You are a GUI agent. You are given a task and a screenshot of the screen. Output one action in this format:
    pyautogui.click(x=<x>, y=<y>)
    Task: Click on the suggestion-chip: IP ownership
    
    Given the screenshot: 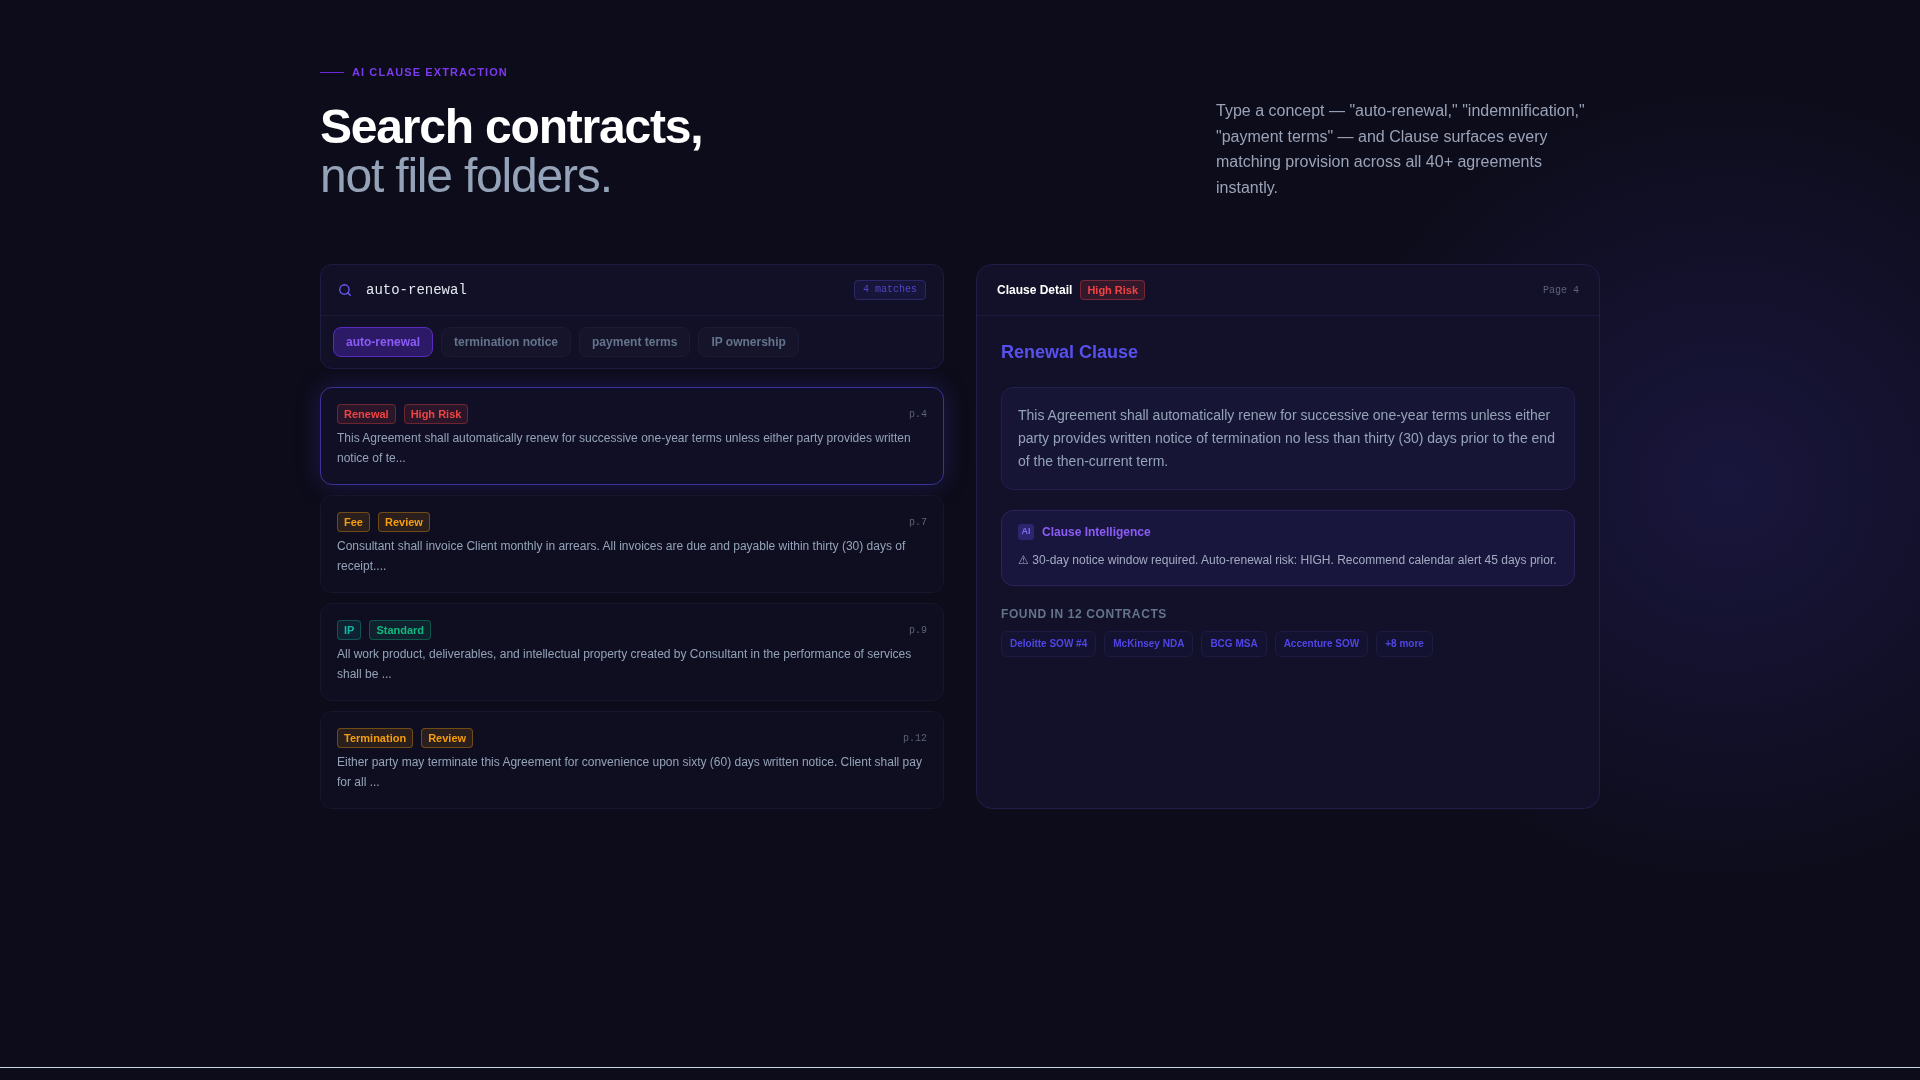 What is the action you would take?
    pyautogui.click(x=748, y=342)
    